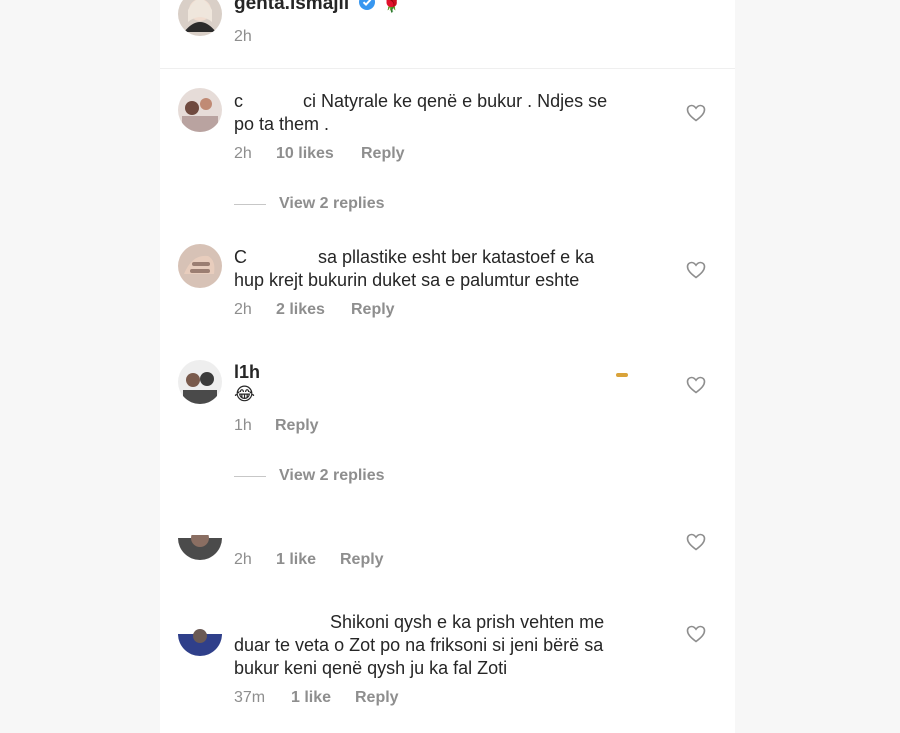 This screenshot has height=733, width=900. Describe the element at coordinates (243, 309) in the screenshot. I see `comment-2-time: 2h` at that location.